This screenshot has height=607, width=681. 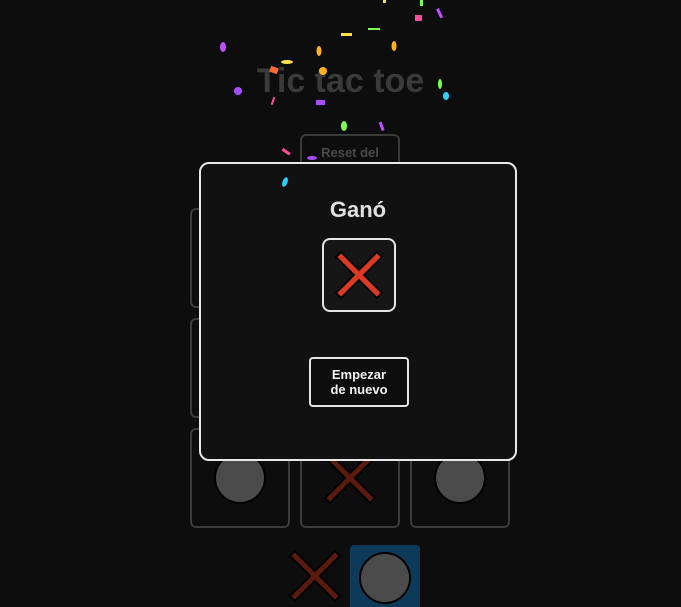 What do you see at coordinates (358, 209) in the screenshot?
I see `winner-title: Ganó` at bounding box center [358, 209].